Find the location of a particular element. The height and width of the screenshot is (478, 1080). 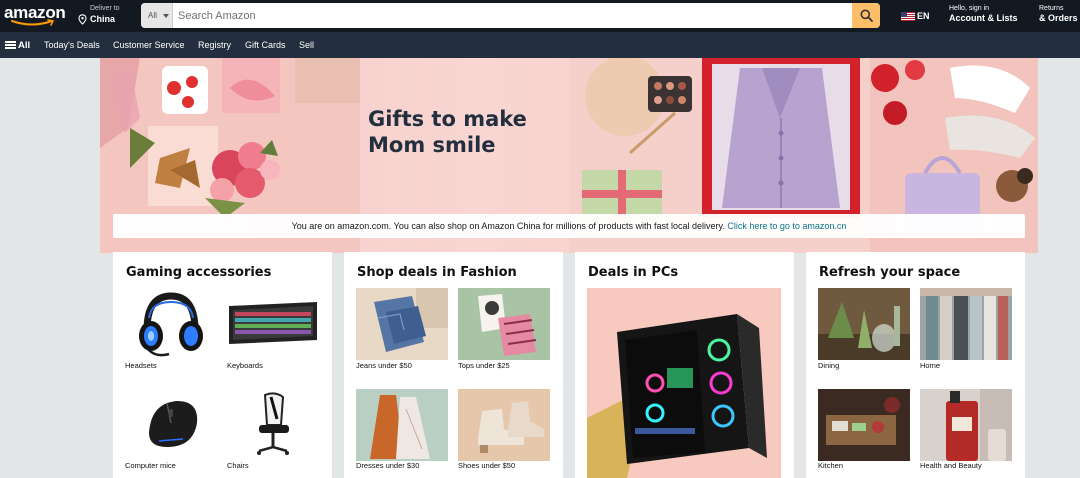

tile-jeans is located at coordinates (402, 324).